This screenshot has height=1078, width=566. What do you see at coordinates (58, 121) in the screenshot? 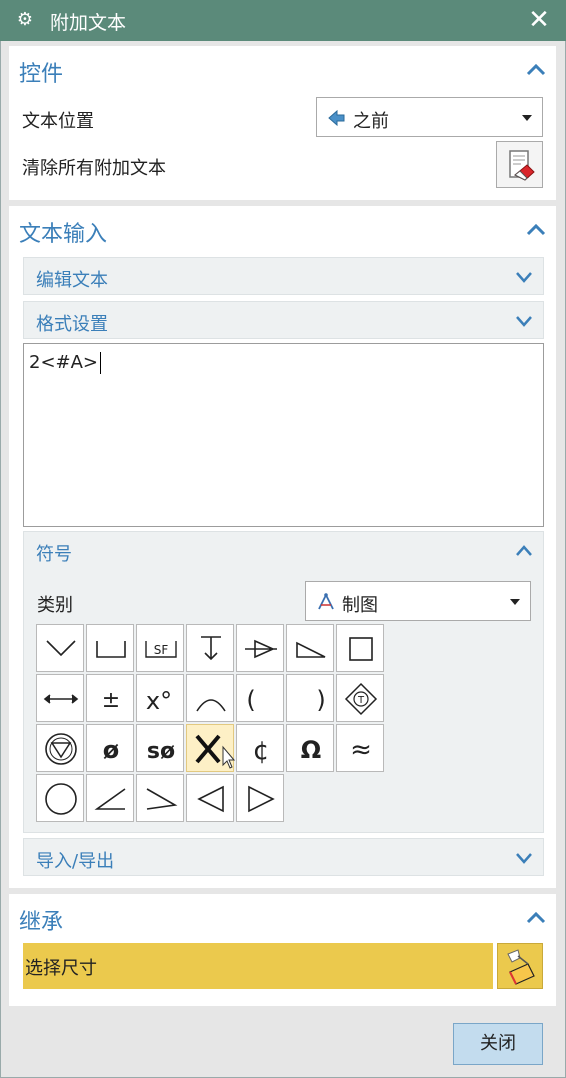
I see `text-position-label: 文本位置` at bounding box center [58, 121].